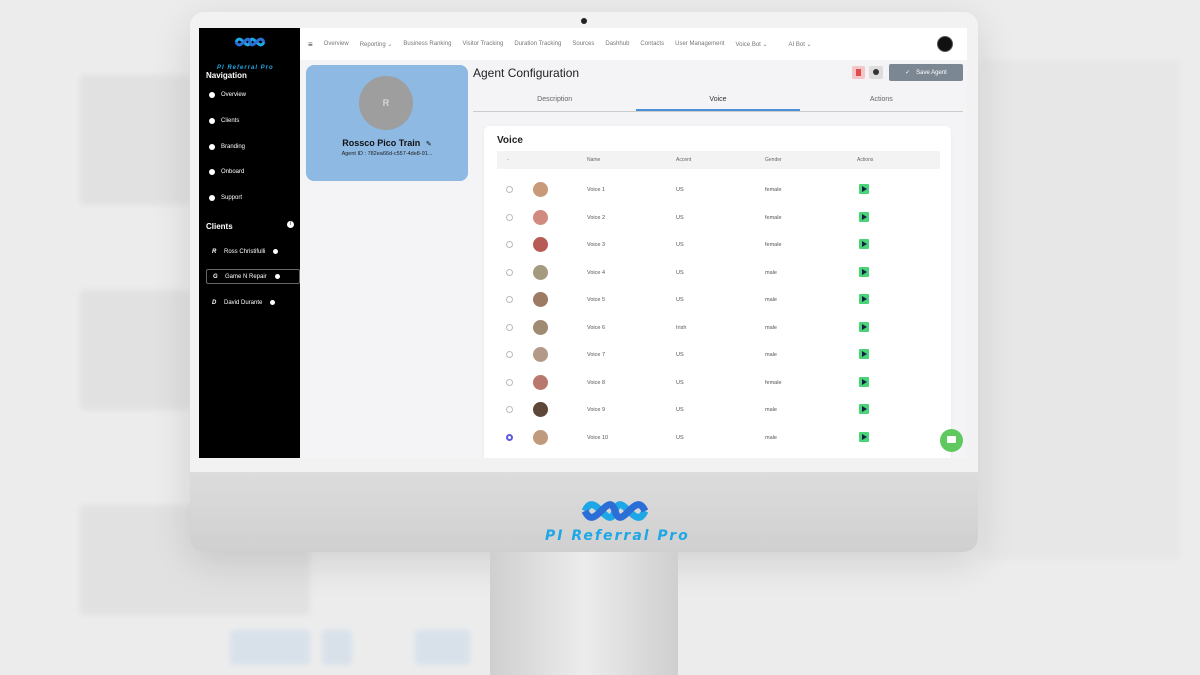  What do you see at coordinates (227, 95) in the screenshot?
I see `sidebar-item-overview: Overview` at bounding box center [227, 95].